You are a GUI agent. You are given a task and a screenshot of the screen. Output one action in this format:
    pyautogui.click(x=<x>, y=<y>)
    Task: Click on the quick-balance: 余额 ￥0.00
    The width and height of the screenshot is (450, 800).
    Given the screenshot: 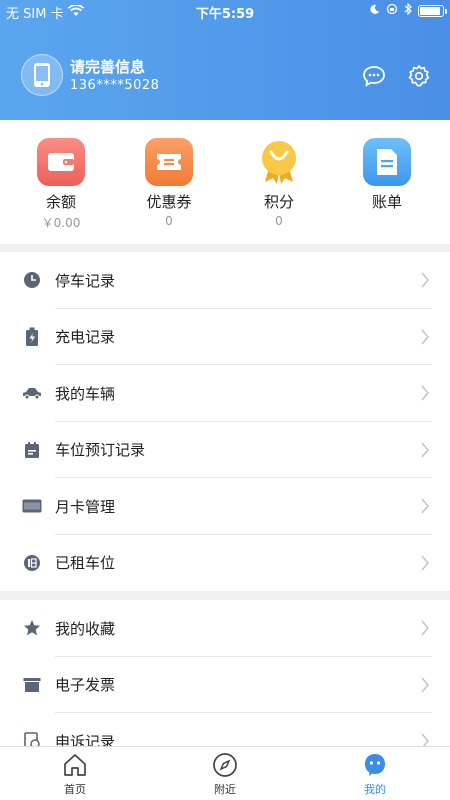 What is the action you would take?
    pyautogui.click(x=61, y=184)
    